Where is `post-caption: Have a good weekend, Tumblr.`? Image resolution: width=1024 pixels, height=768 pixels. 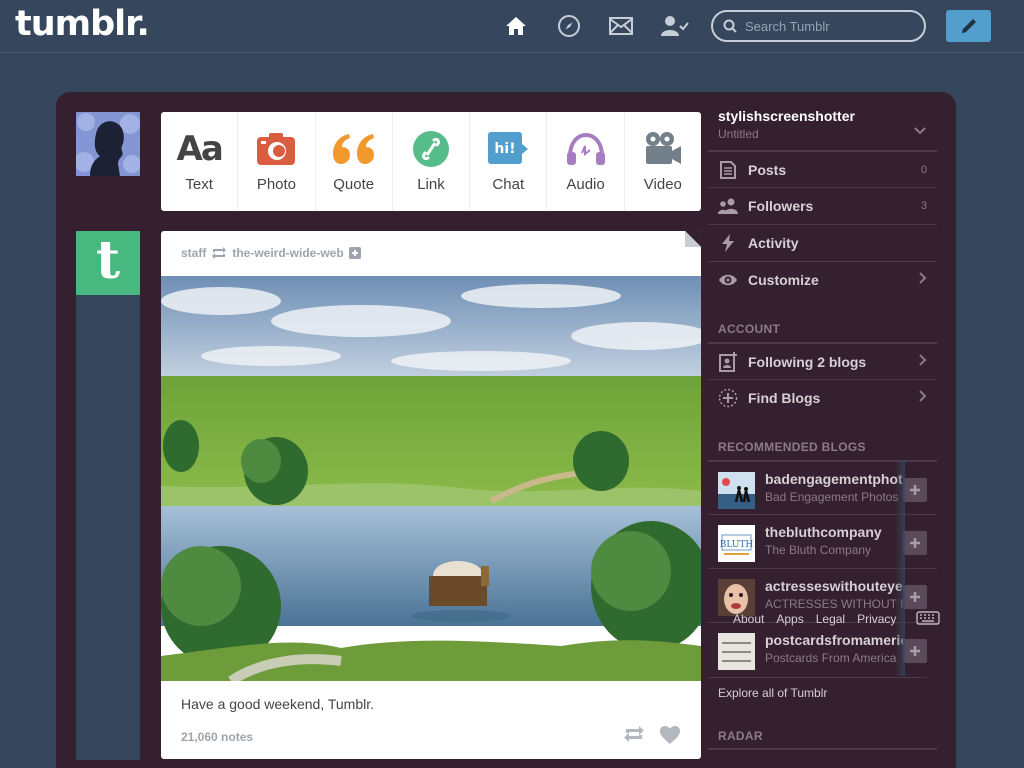 post-caption: Have a good weekend, Tumblr. is located at coordinates (278, 704).